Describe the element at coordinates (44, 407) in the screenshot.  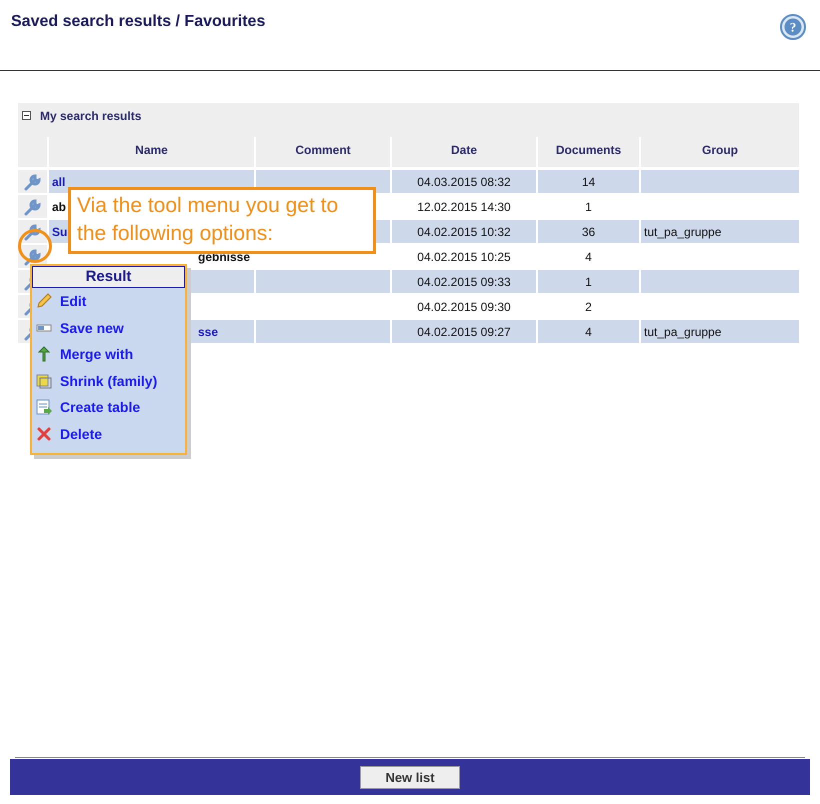
I see `table-icon` at that location.